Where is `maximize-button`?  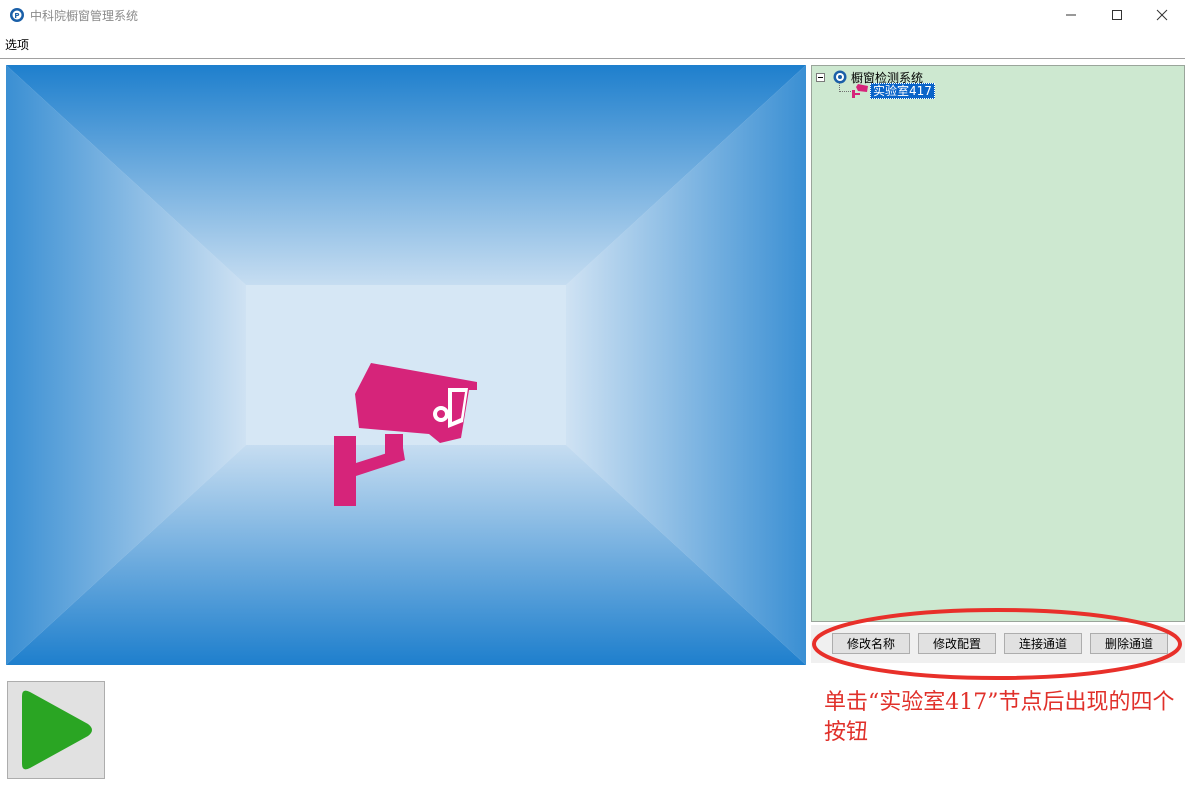
maximize-button is located at coordinates (1117, 15).